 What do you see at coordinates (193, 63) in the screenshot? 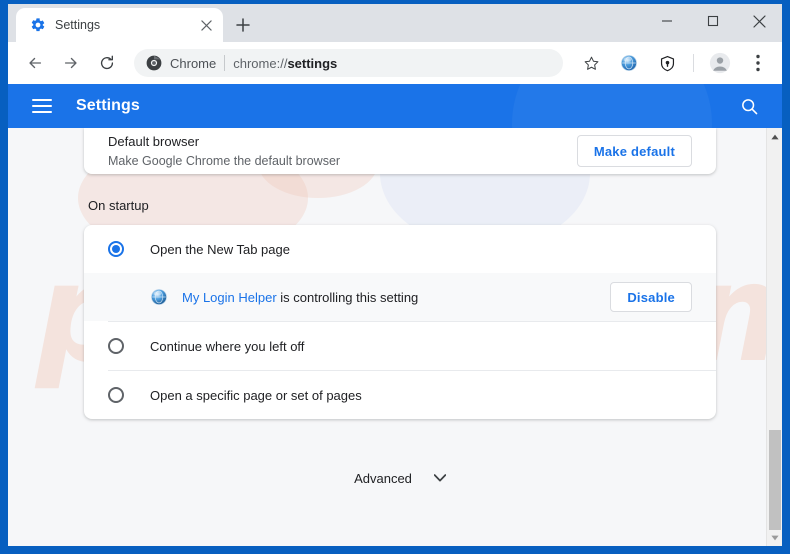
I see `security-chip-label: Chrome` at bounding box center [193, 63].